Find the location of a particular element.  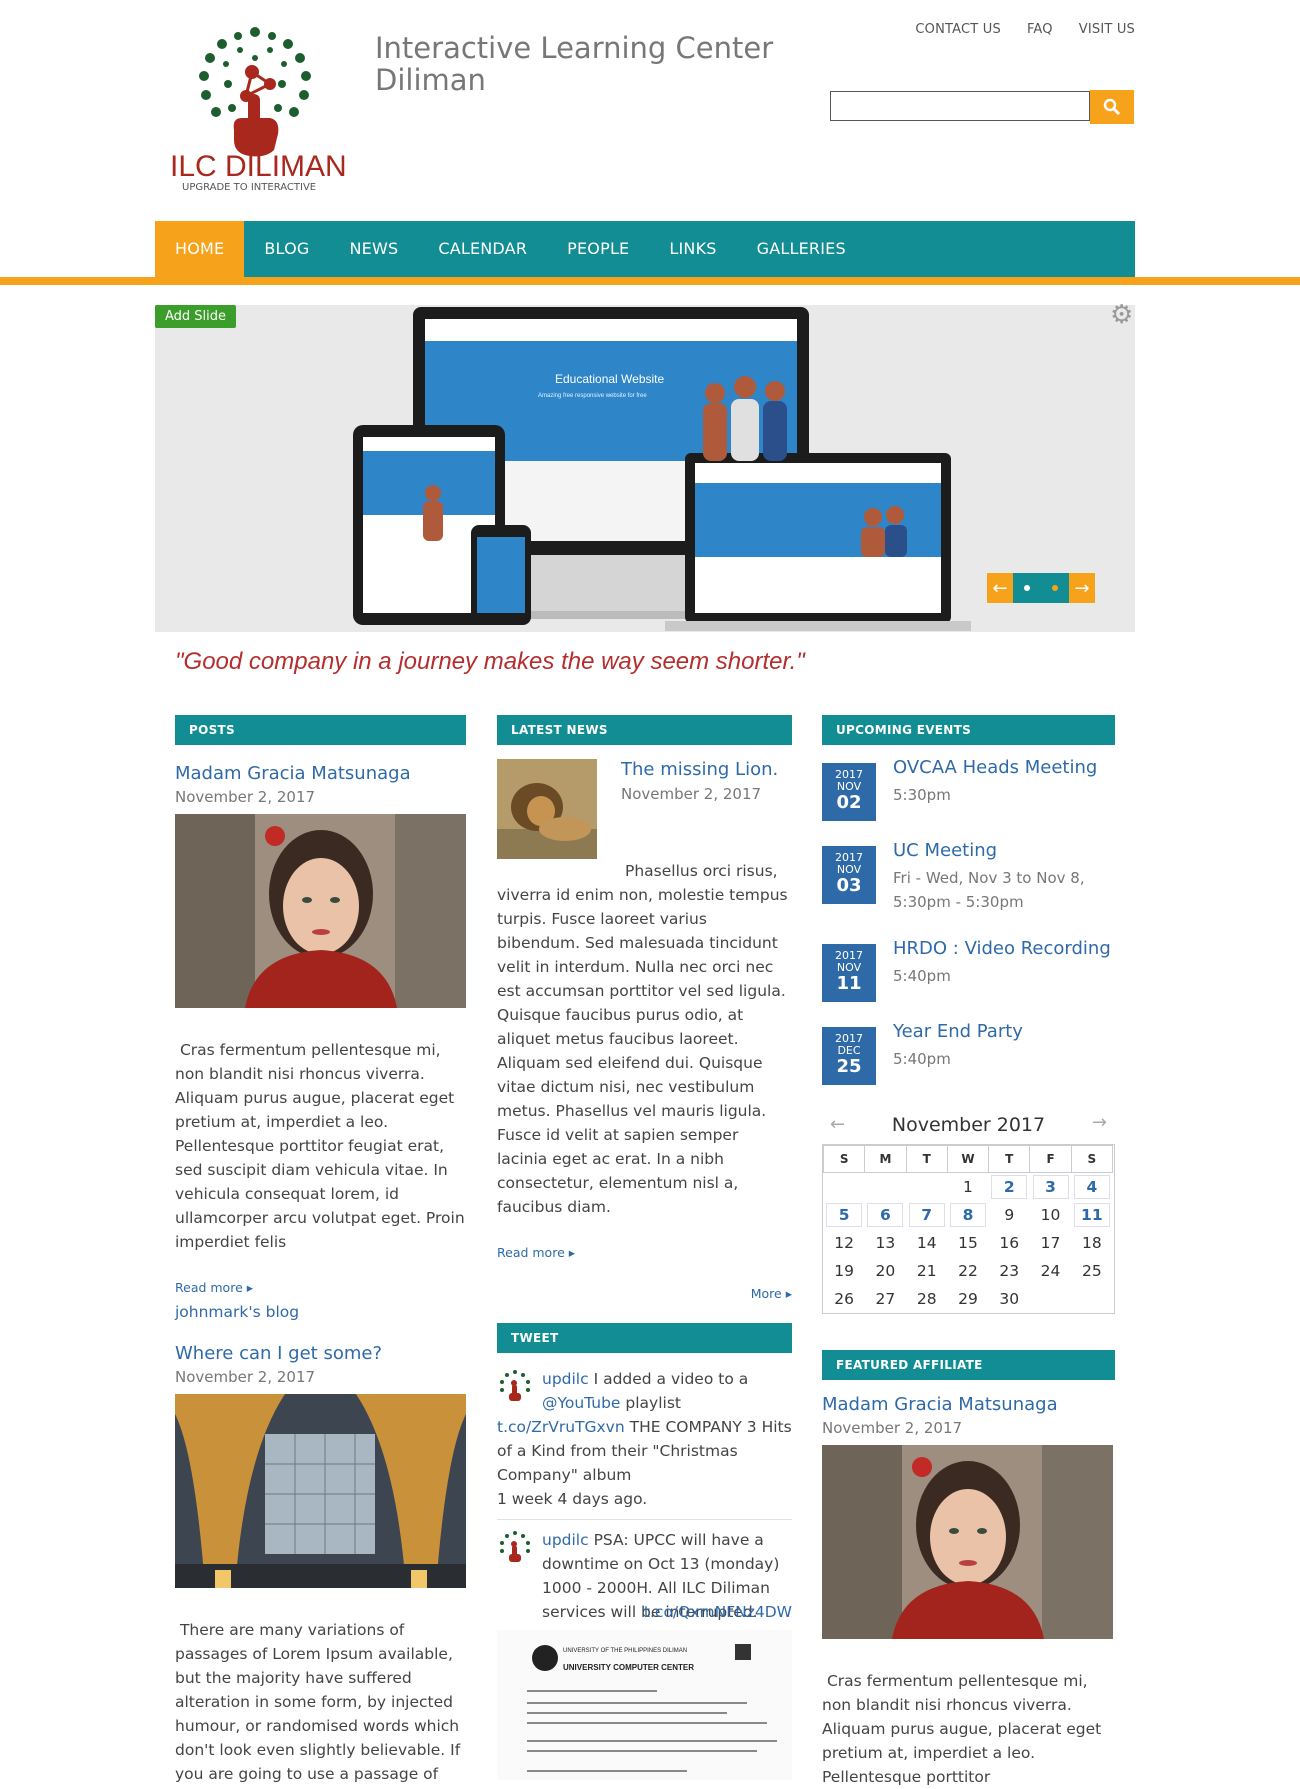

event-item: 2017 NOV 02 OVCAA Heads Meeting 5:30pm is located at coordinates (968, 801).